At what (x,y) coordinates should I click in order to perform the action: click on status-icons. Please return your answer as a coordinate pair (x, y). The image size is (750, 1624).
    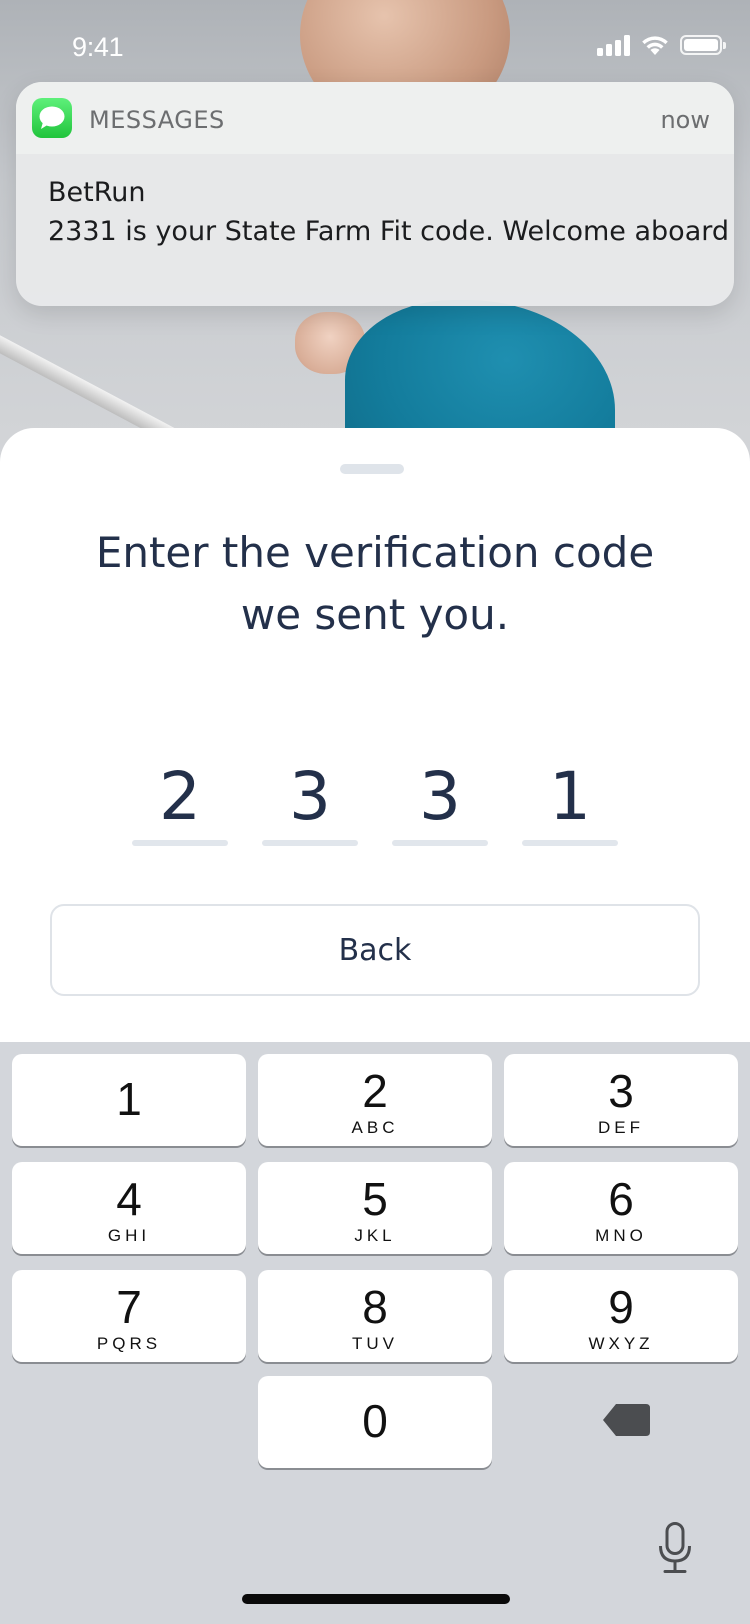
    Looking at the image, I should click on (661, 45).